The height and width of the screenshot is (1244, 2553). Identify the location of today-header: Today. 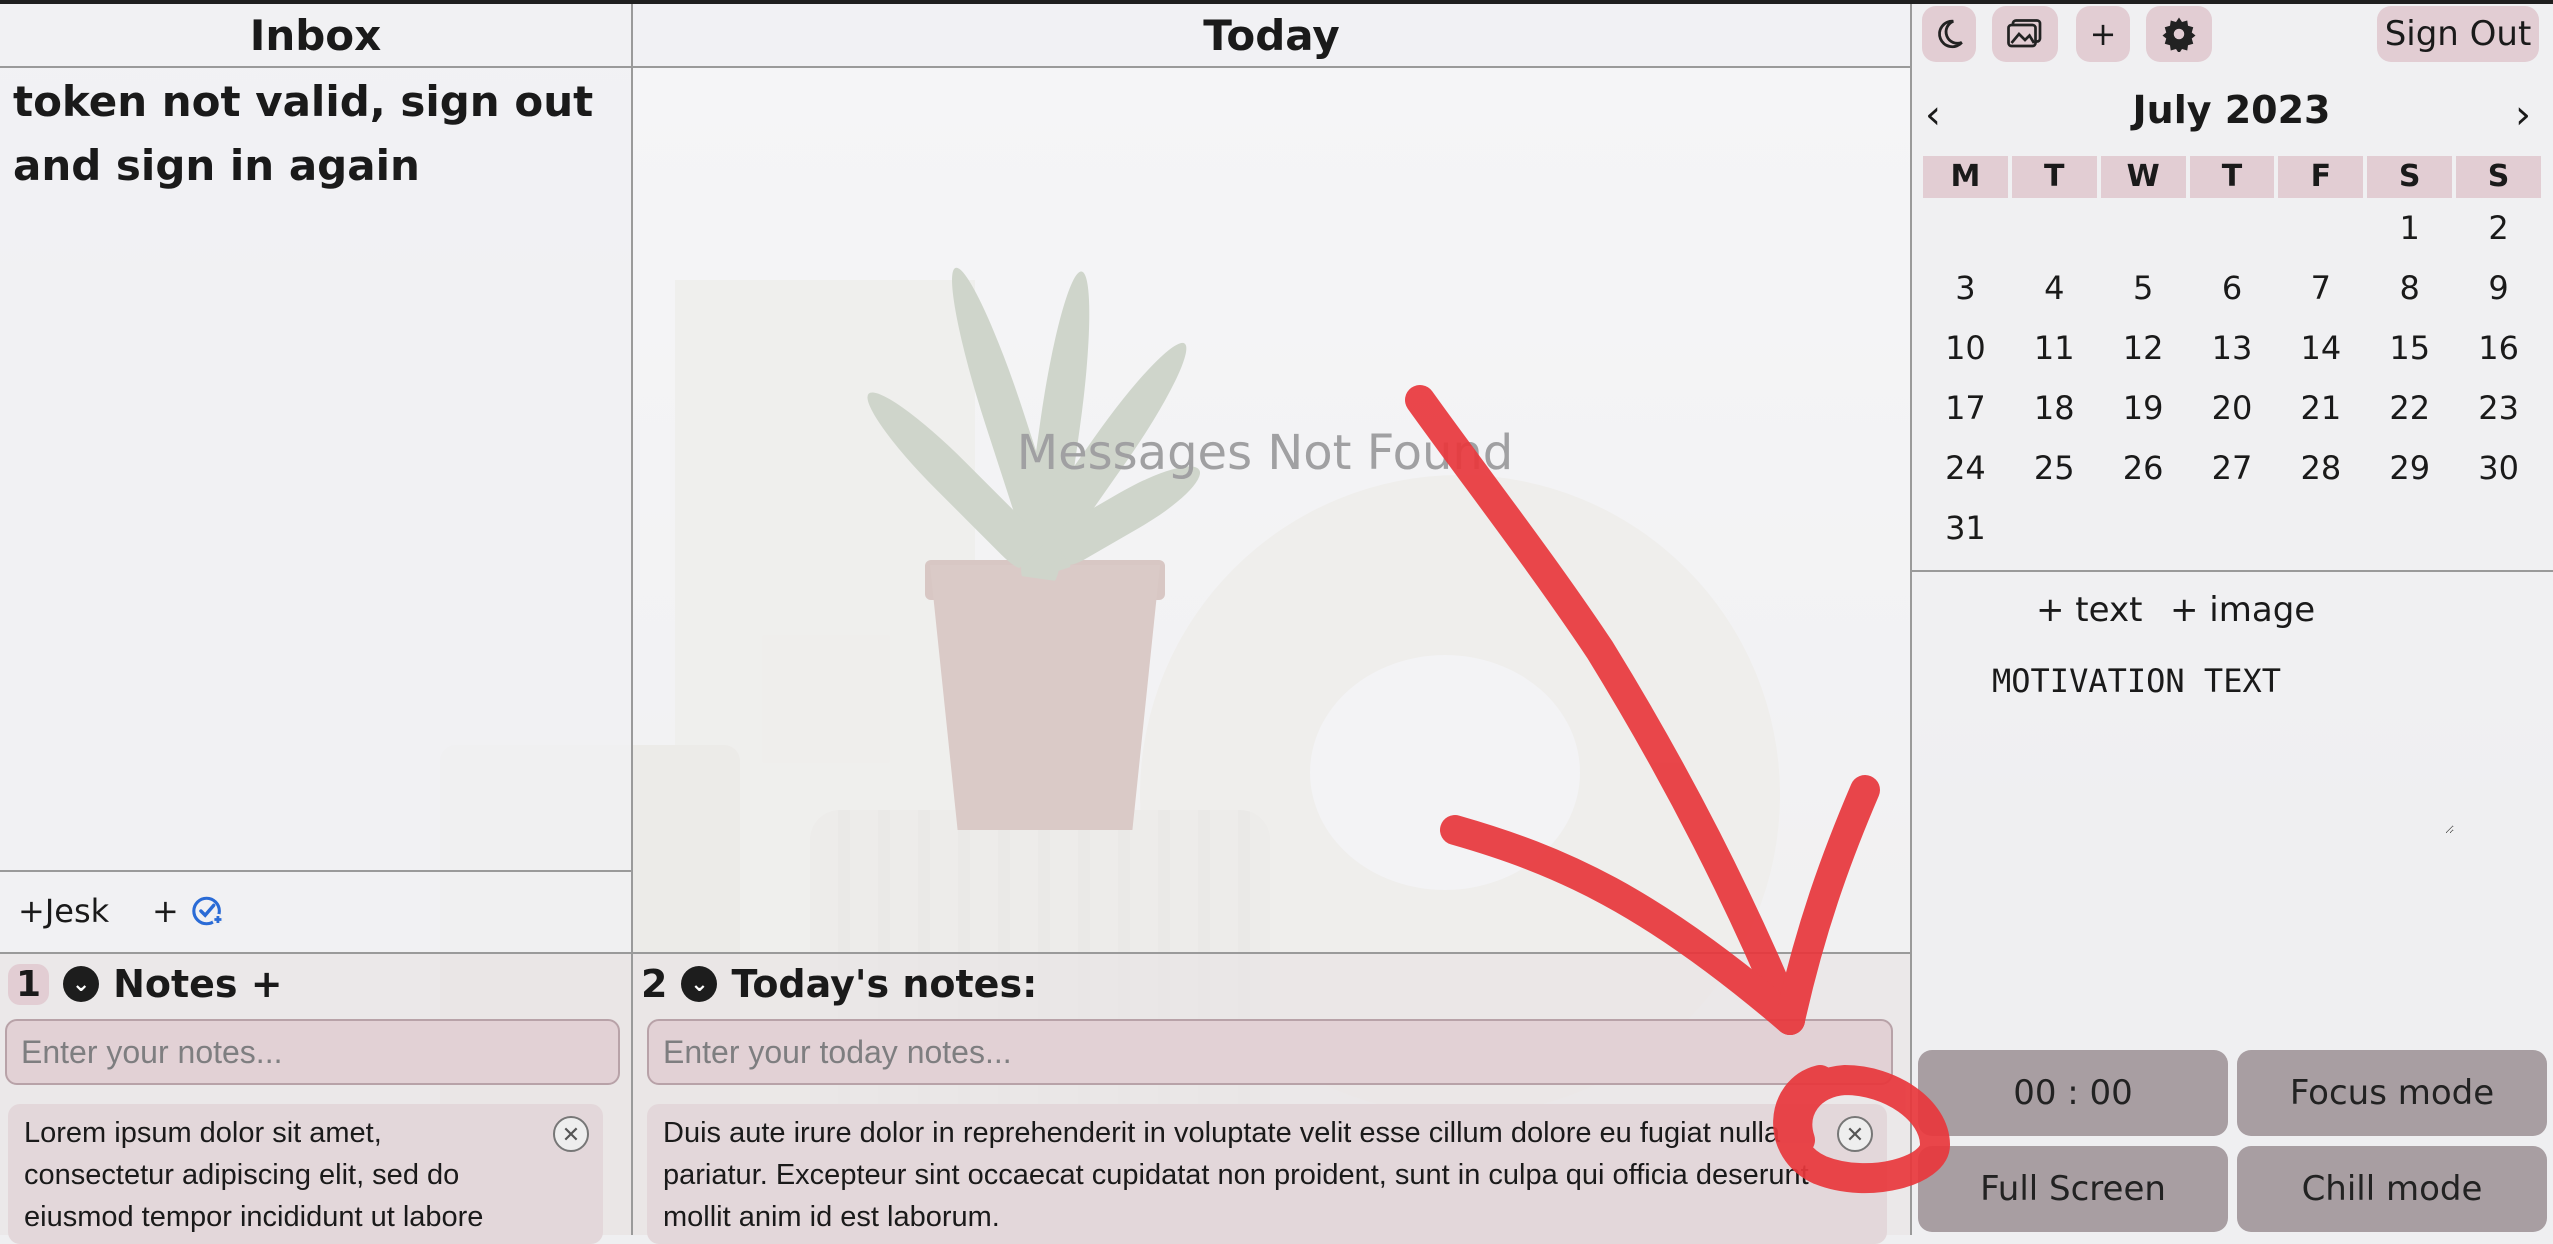
(1271, 36).